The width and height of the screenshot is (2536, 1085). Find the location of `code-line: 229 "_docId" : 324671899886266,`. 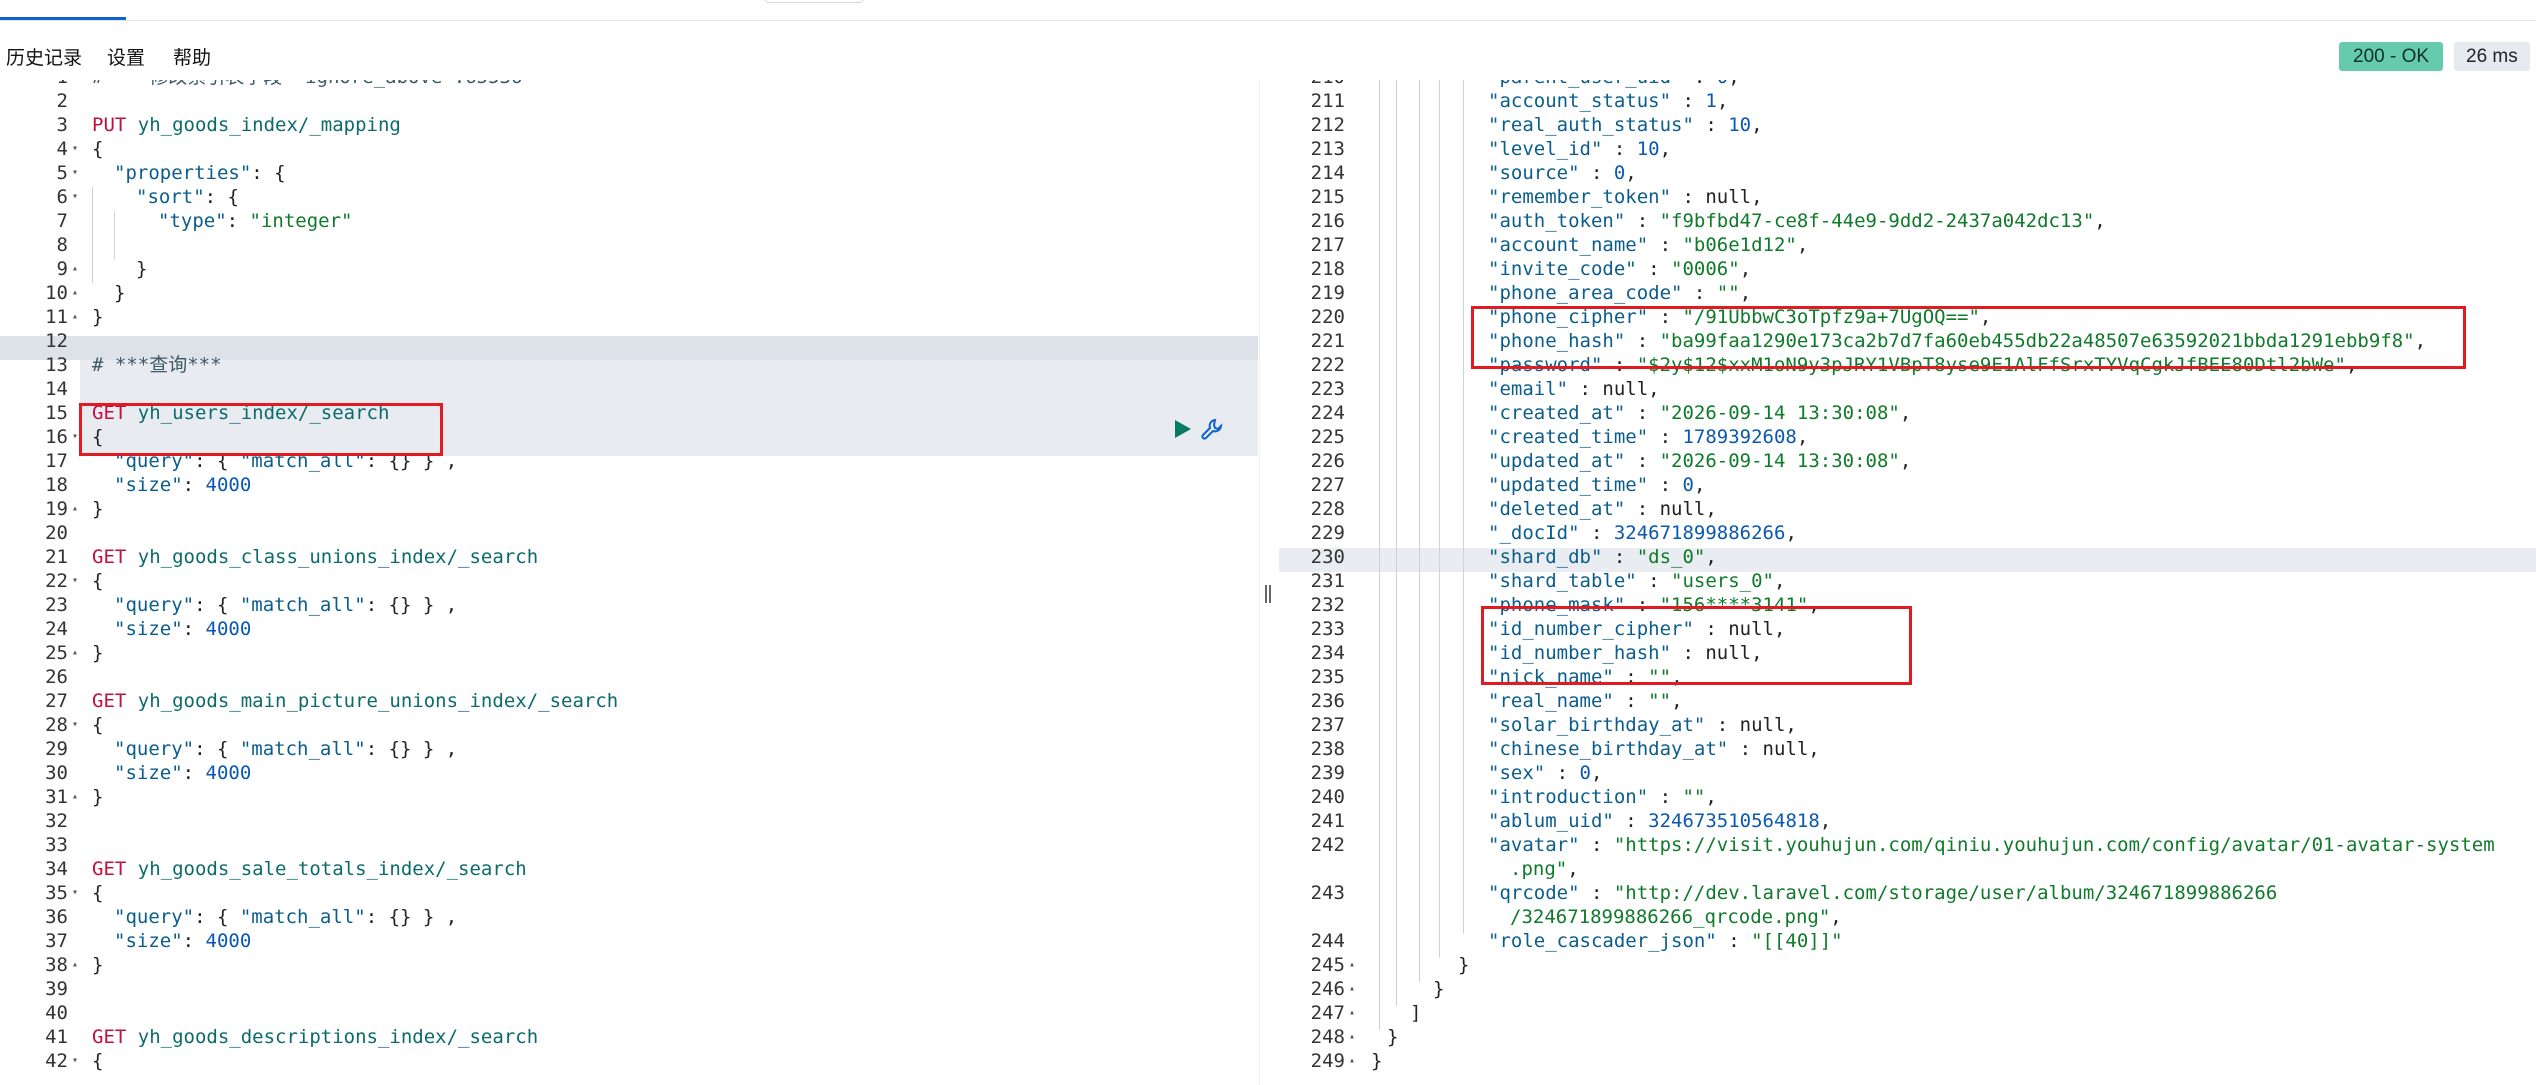

code-line: 229 "_docId" : 324671899886266, is located at coordinates (1907, 533).